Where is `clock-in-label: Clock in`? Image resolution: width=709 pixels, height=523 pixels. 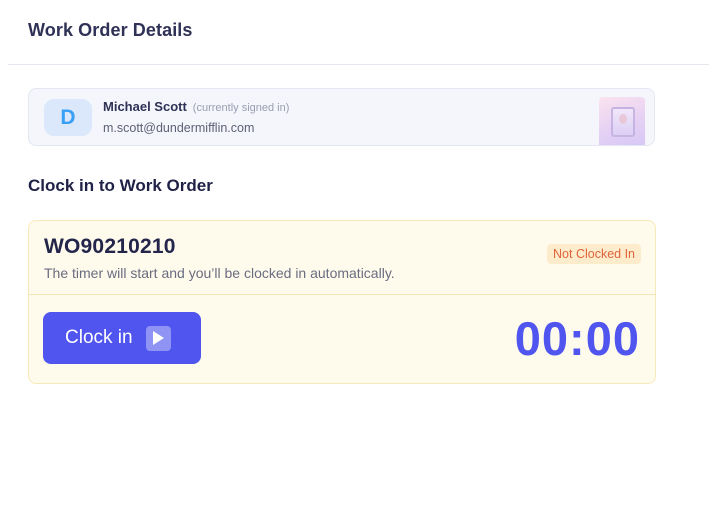
clock-in-label: Clock in is located at coordinates (99, 337).